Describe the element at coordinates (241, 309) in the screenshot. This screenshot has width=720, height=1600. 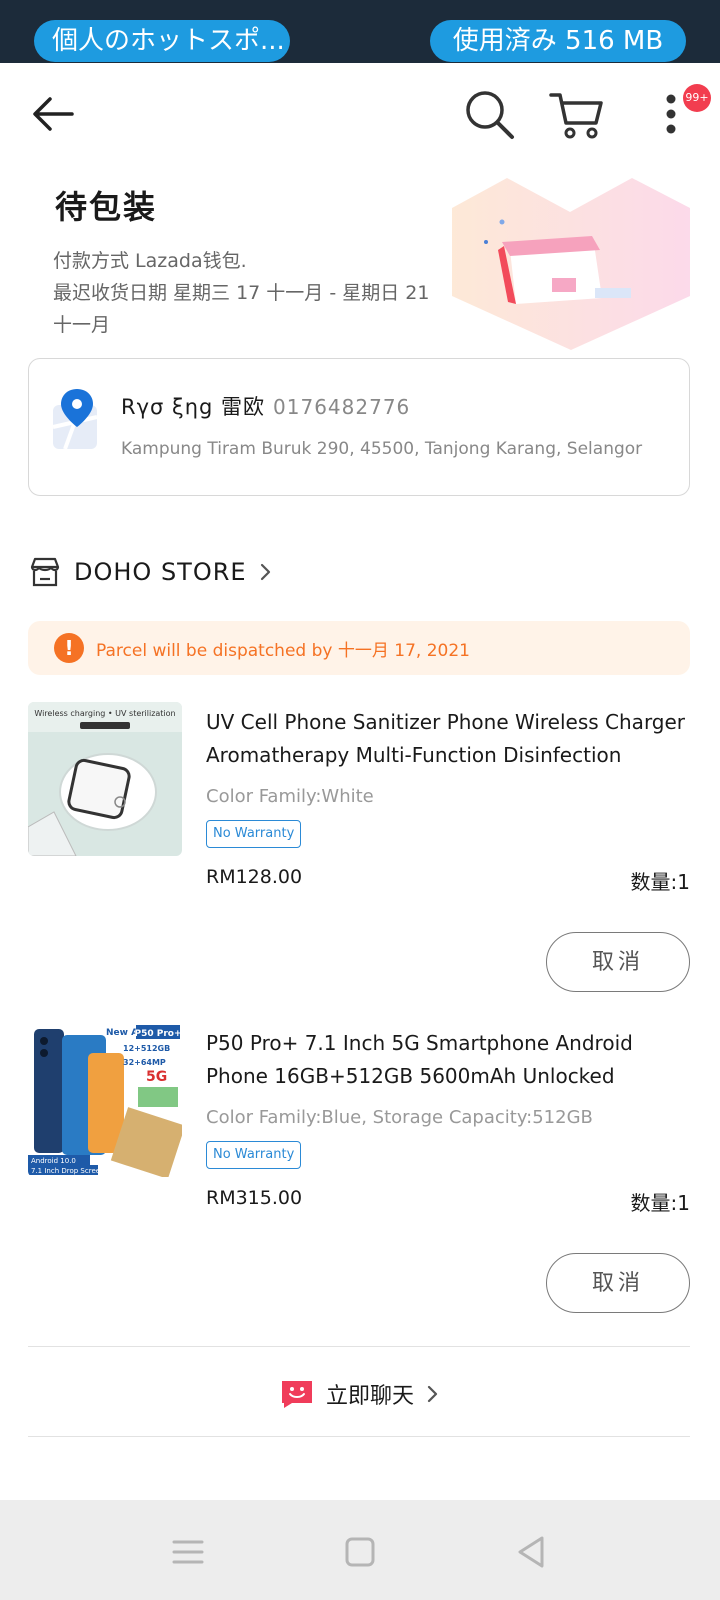
I see `delivery-window: 最迟收货日期 星期三 17 十一月 - 星期日 21 十一月` at that location.